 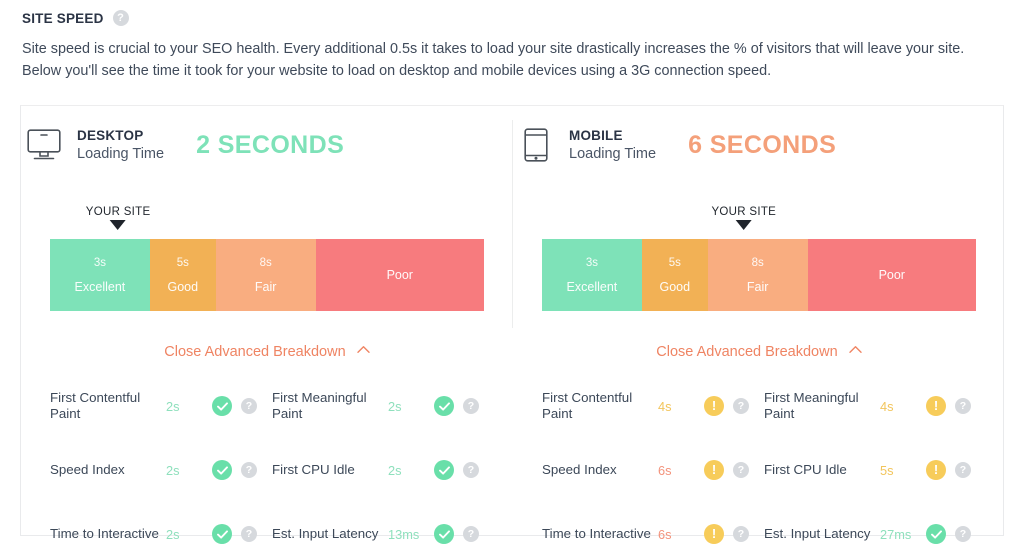 I want to click on gauge-bar-mobile: 3s Excellent 5s Good 8s Fair Poor, so click(x=759, y=275).